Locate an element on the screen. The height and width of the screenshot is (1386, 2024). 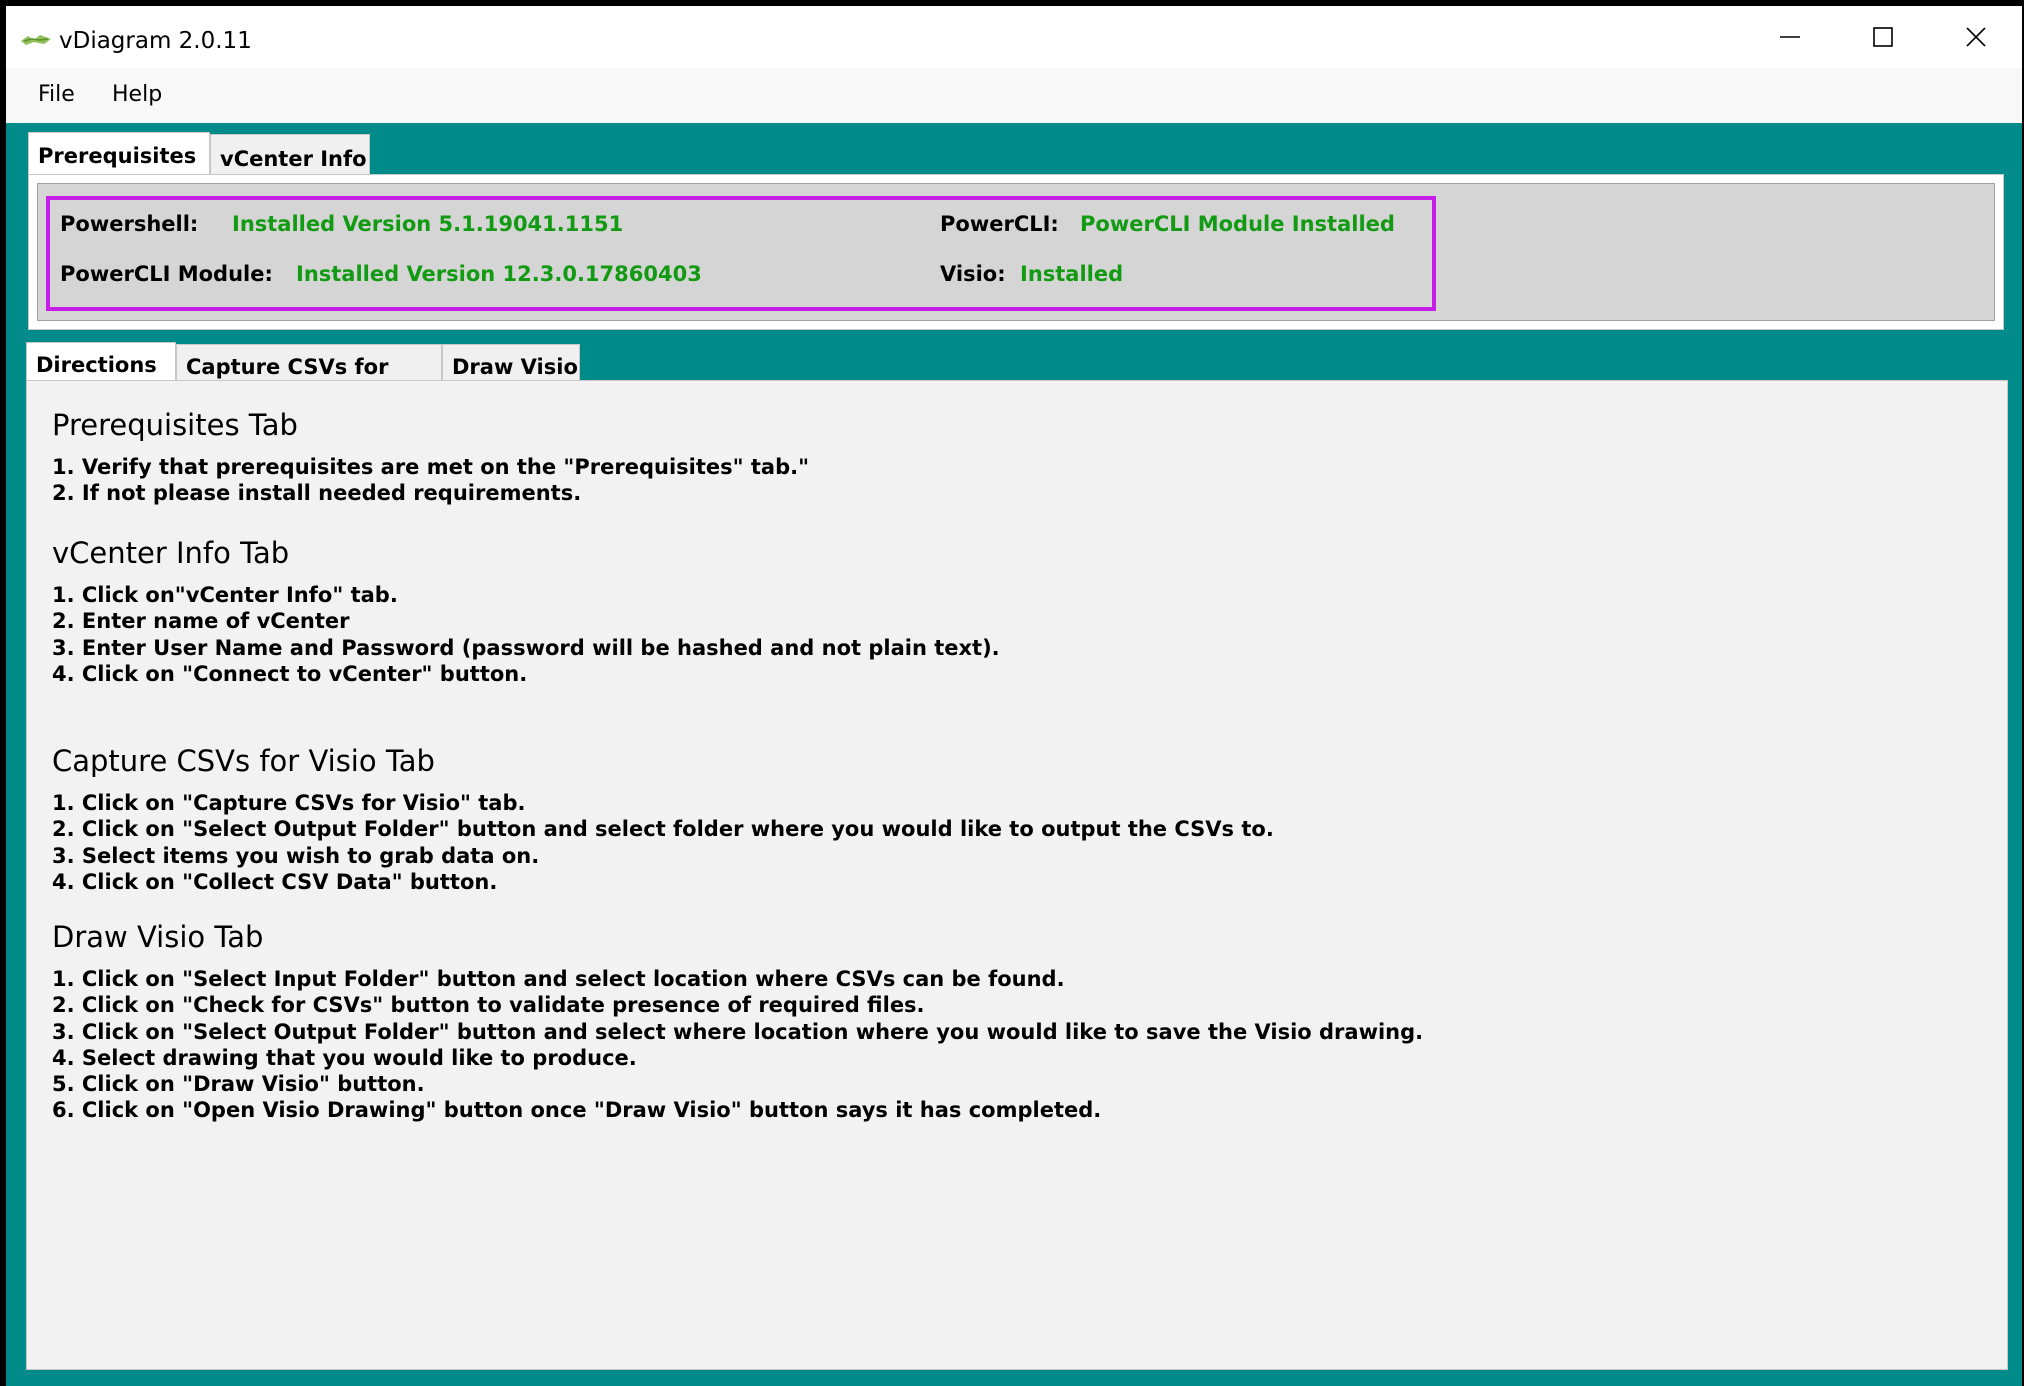
menu-help: Help is located at coordinates (137, 94).